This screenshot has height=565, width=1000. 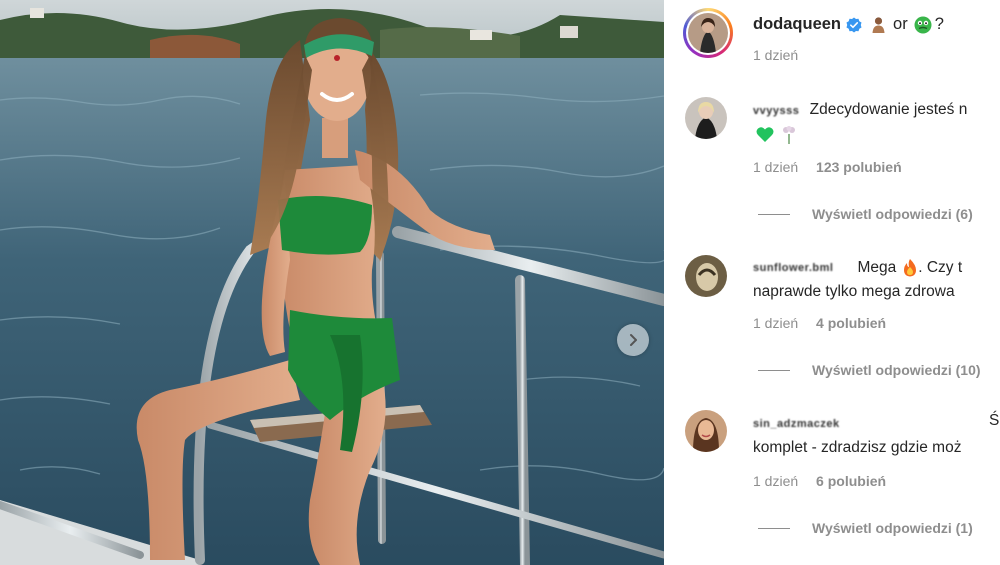 I want to click on comment-3-meta: 1 dzień 6 polubień, so click(x=819, y=481).